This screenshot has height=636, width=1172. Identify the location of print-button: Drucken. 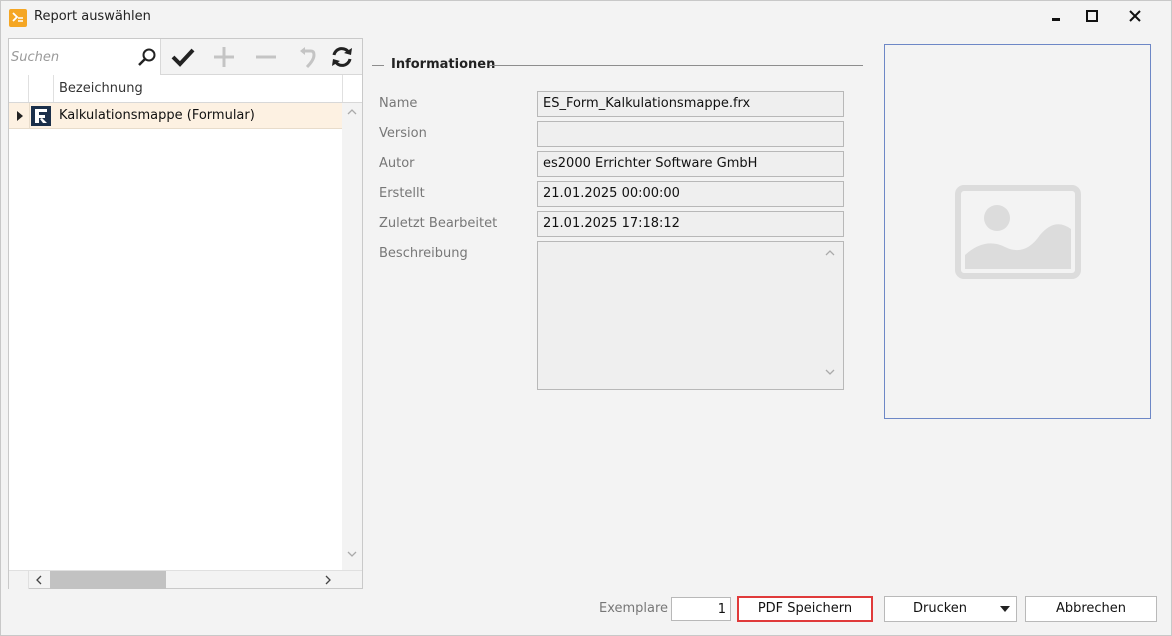
(950, 609).